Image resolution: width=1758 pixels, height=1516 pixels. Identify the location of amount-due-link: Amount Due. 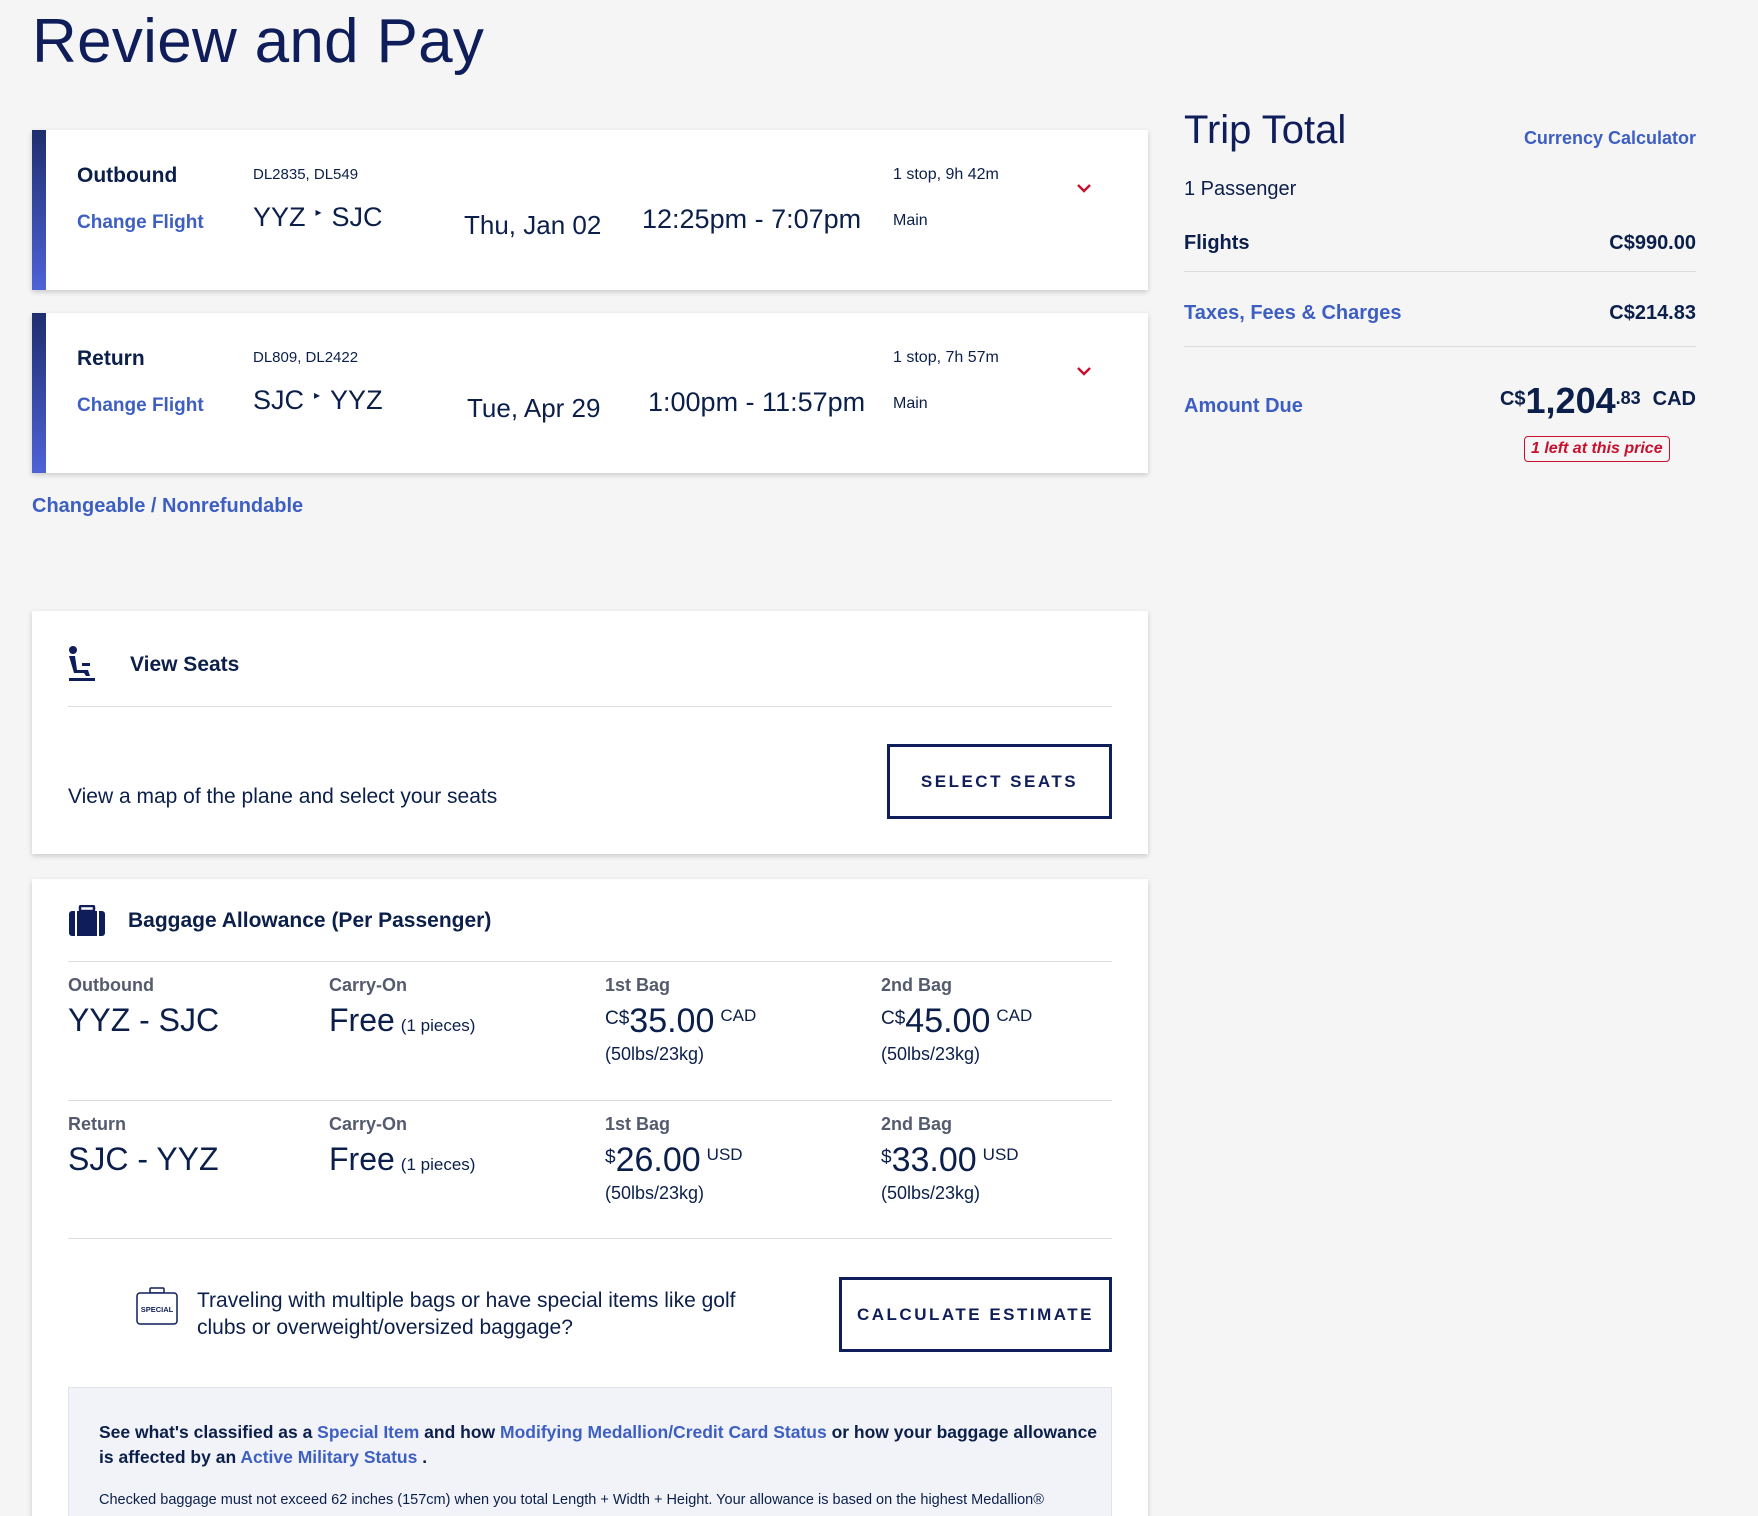
(1243, 406).